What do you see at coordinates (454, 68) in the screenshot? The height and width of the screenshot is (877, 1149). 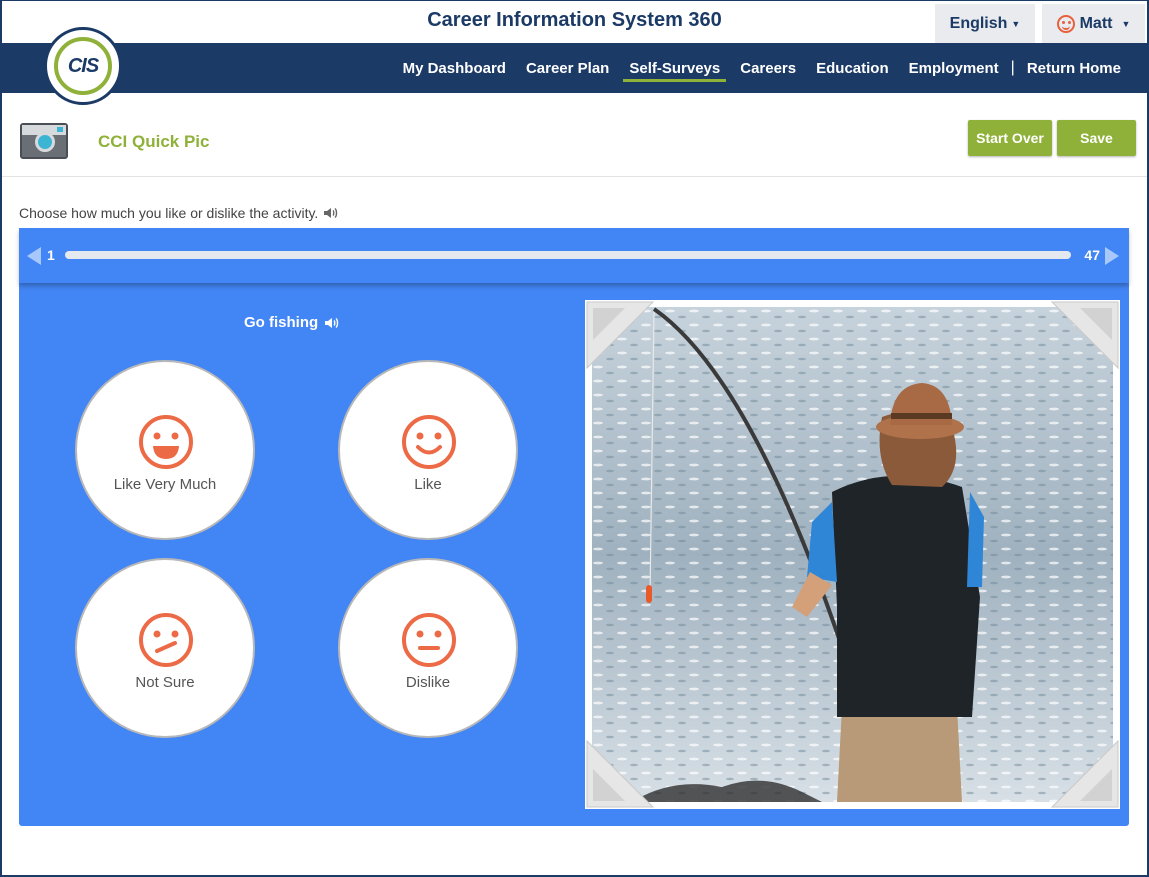 I see `nav-my-dashboard: My Dashboard` at bounding box center [454, 68].